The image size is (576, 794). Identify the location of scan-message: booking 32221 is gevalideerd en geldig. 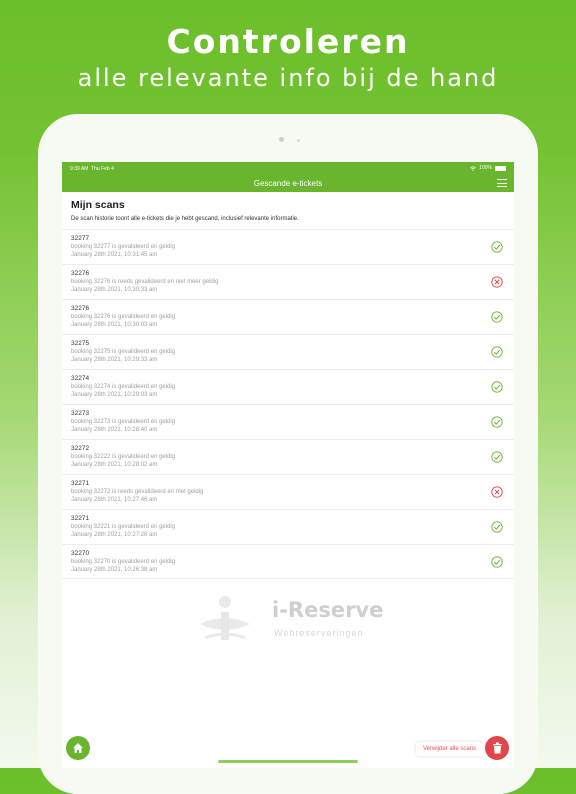
(123, 527).